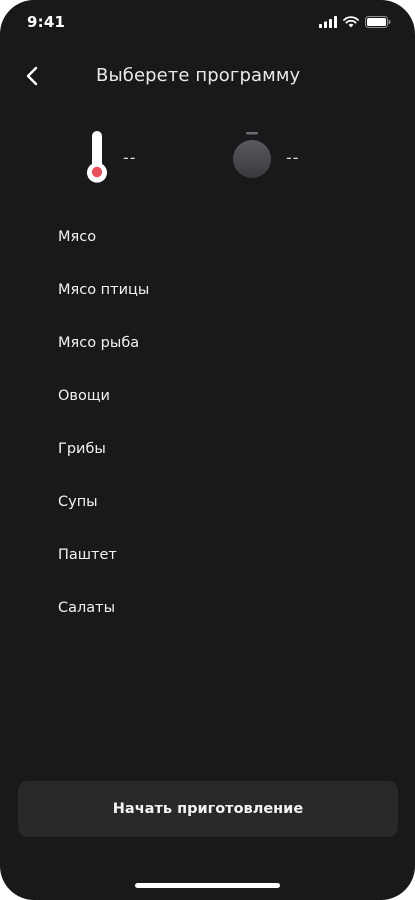 Image resolution: width=415 pixels, height=900 pixels. I want to click on program-item-poultry: Мясо птицы, so click(207, 298).